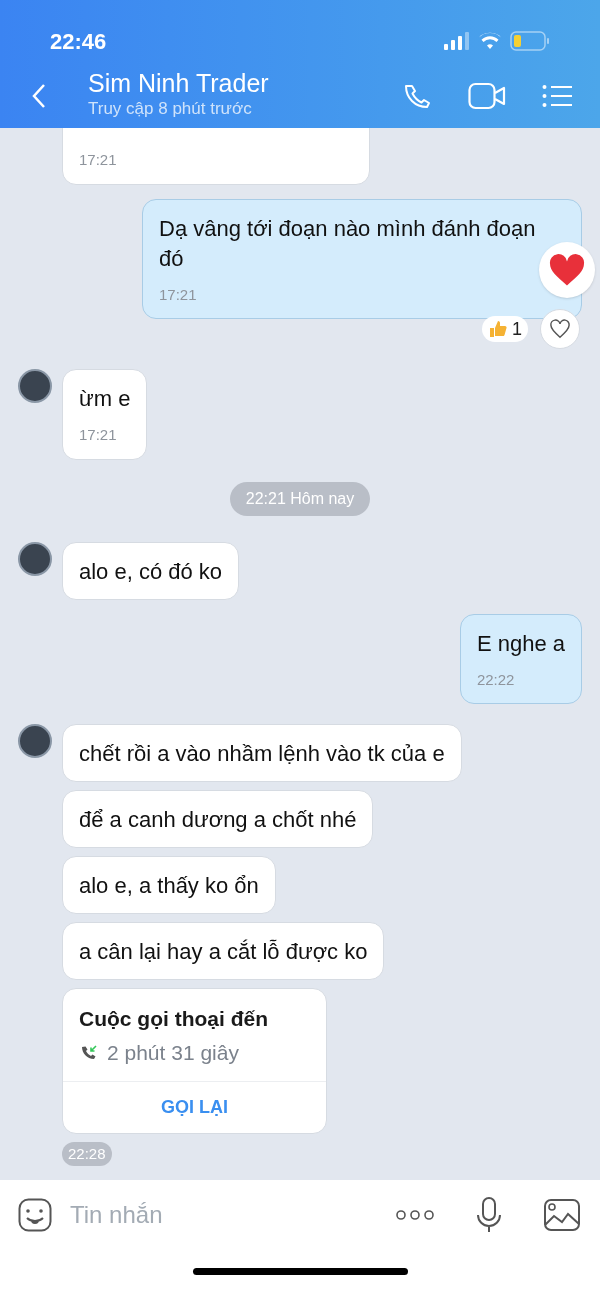 The image size is (600, 1299). What do you see at coordinates (262, 754) in the screenshot?
I see `message-text: chết rồi a vào nhầm lệnh vào tk của e` at bounding box center [262, 754].